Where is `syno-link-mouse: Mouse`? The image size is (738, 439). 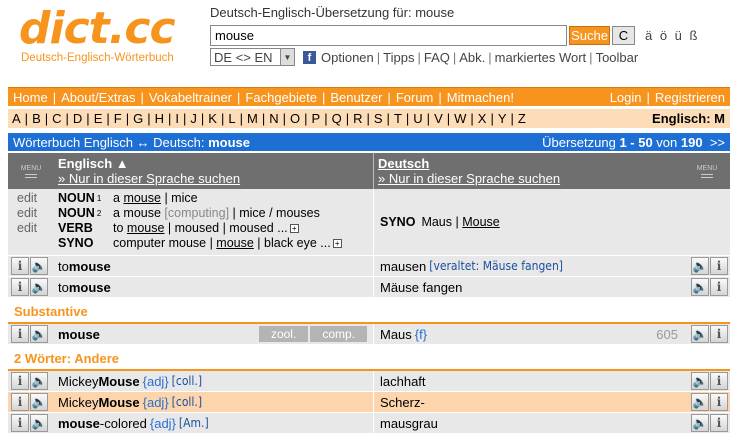 syno-link-mouse: Mouse is located at coordinates (481, 222).